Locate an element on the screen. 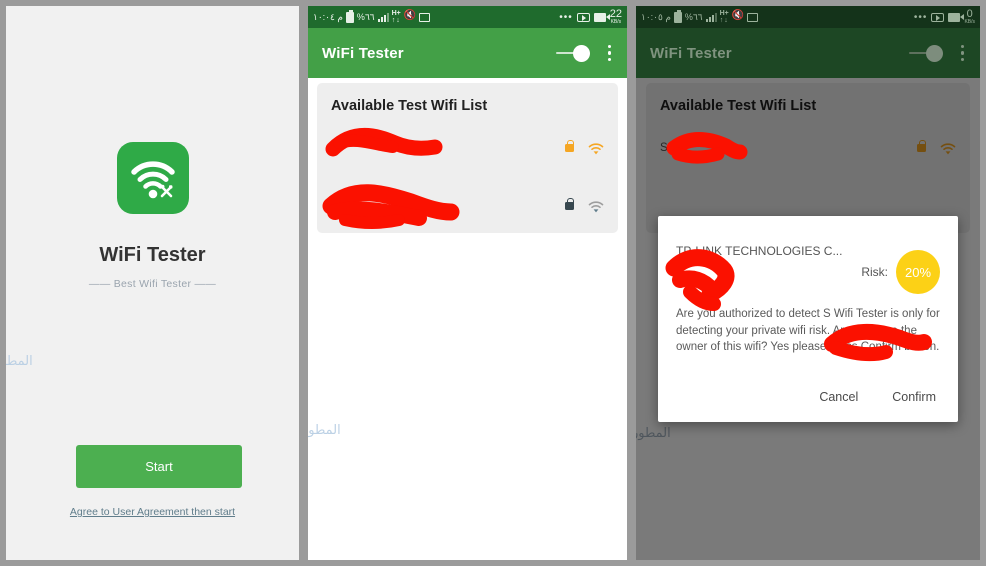 Image resolution: width=986 pixels, height=566 pixels. status-bar-right: ••• 22 KB/s is located at coordinates (590, 17).